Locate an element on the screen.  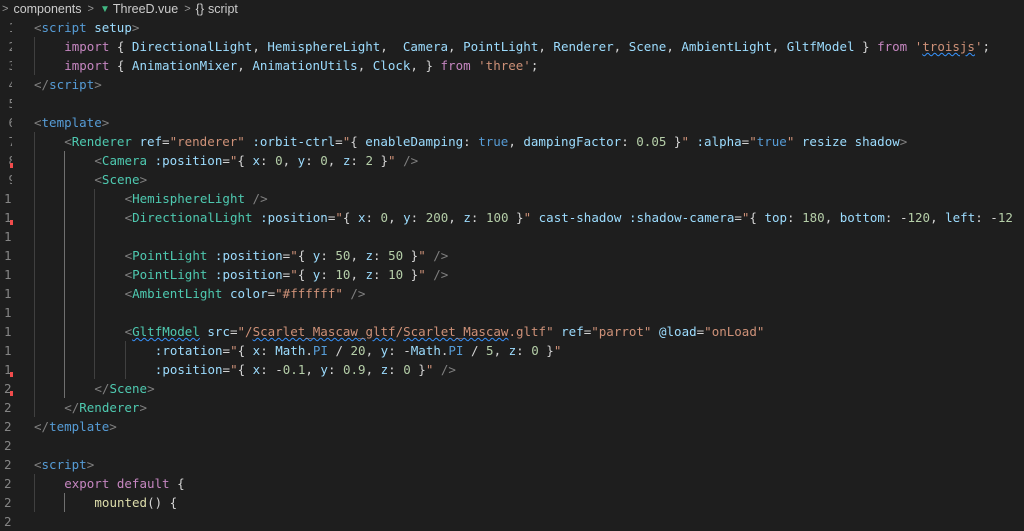
code-token: 0.05 is located at coordinates (651, 141).